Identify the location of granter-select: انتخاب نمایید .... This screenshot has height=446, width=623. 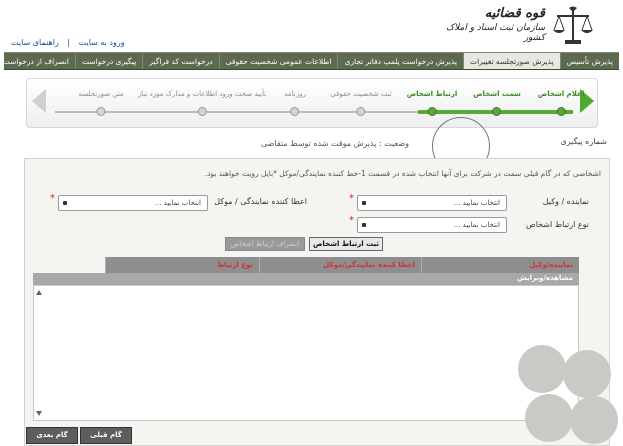
(133, 203).